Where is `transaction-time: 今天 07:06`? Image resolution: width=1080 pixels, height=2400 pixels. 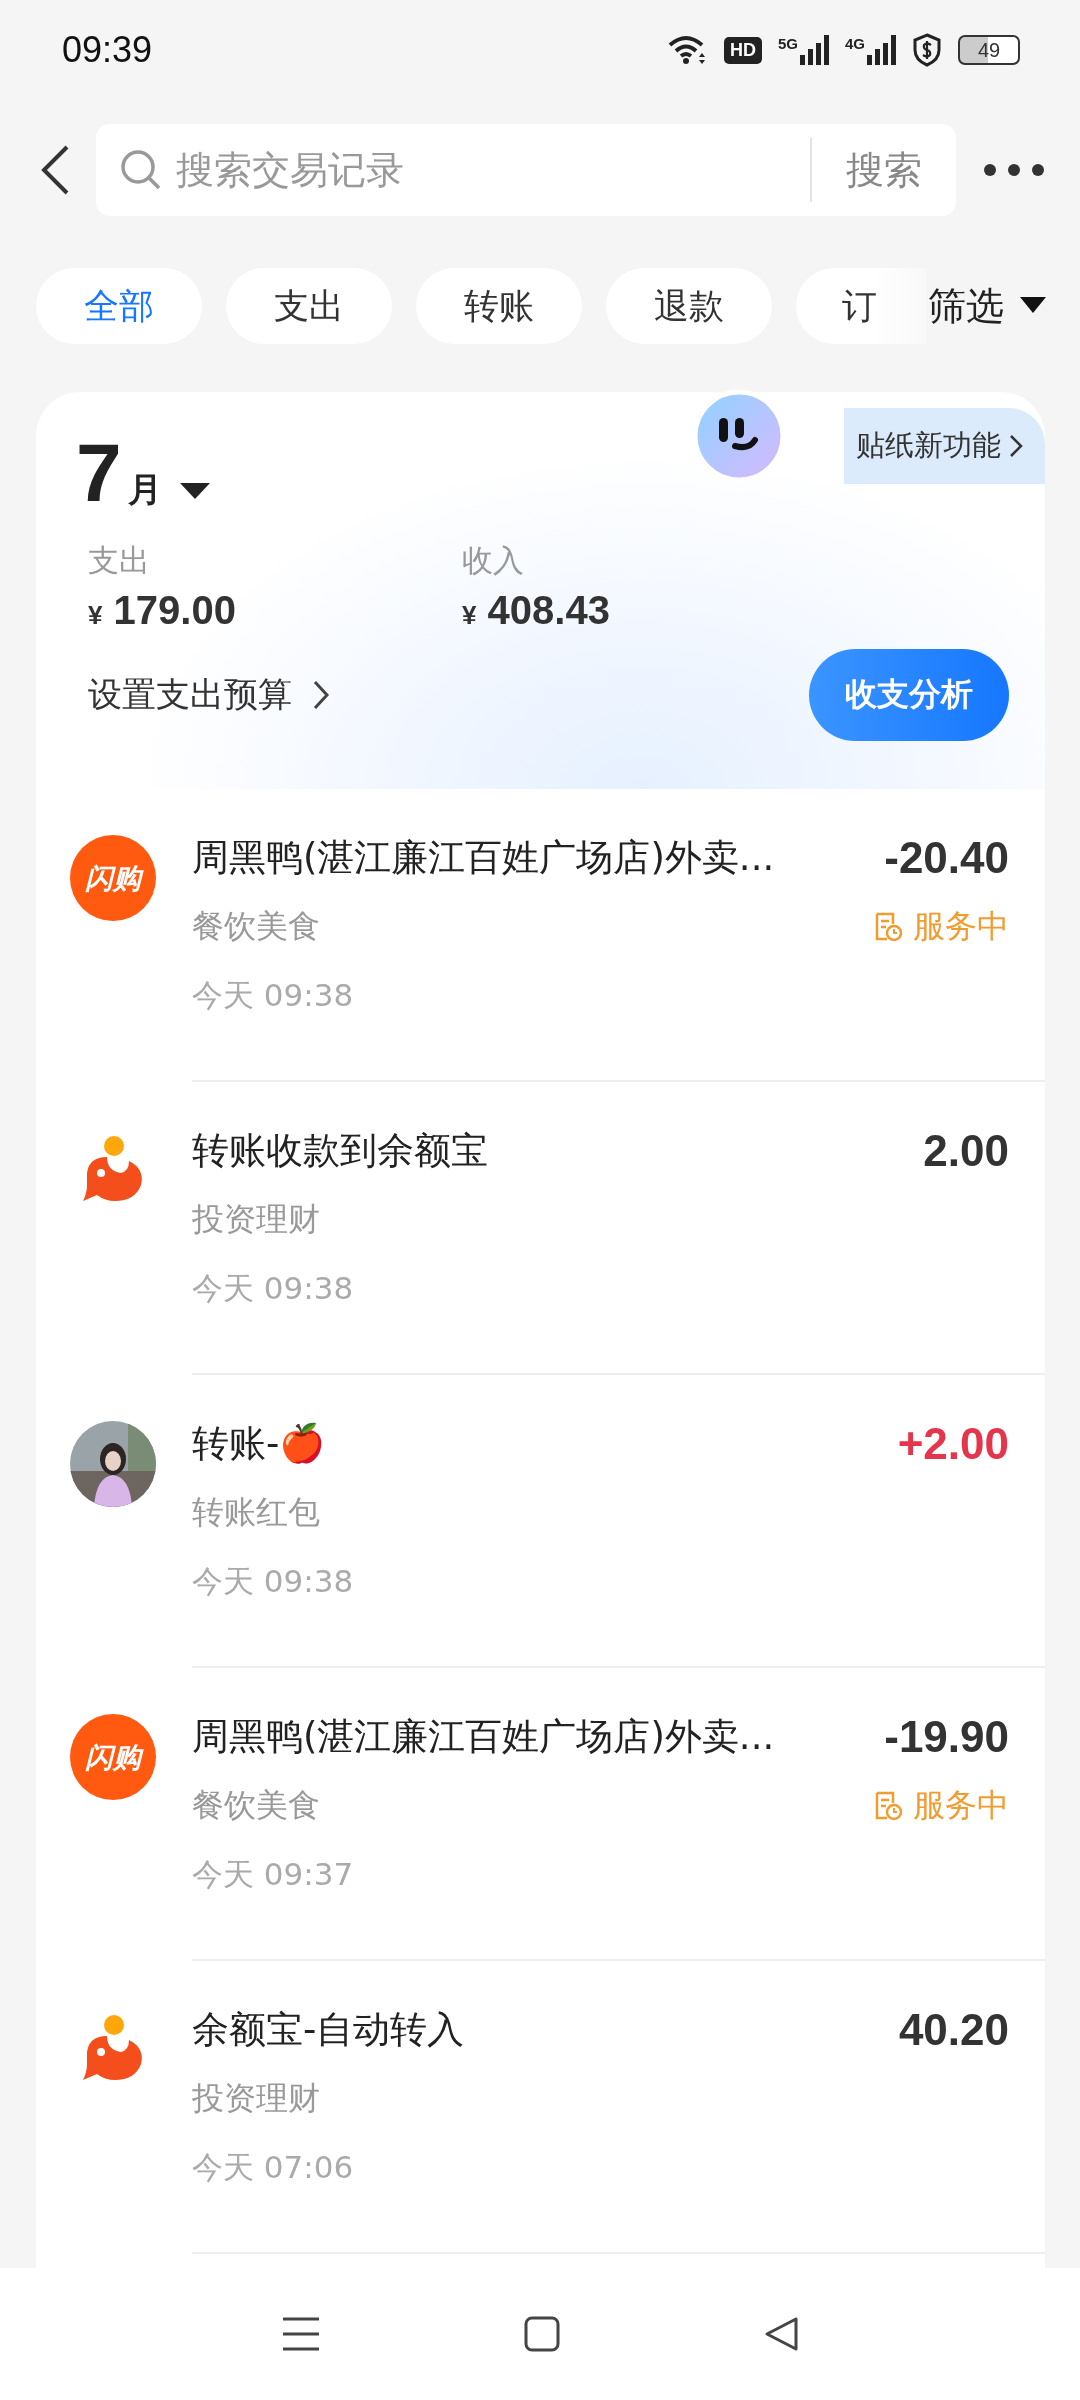
transaction-time: 今天 07:06 is located at coordinates (273, 2167).